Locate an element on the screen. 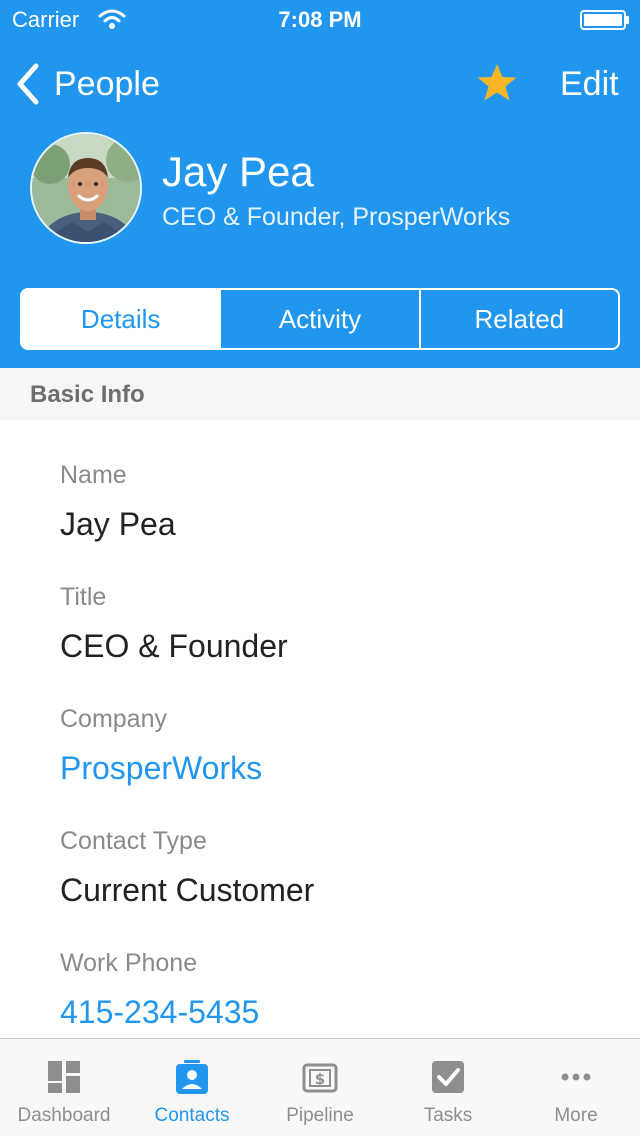  tab-pipeline: $ Pipeline is located at coordinates (320, 1087).